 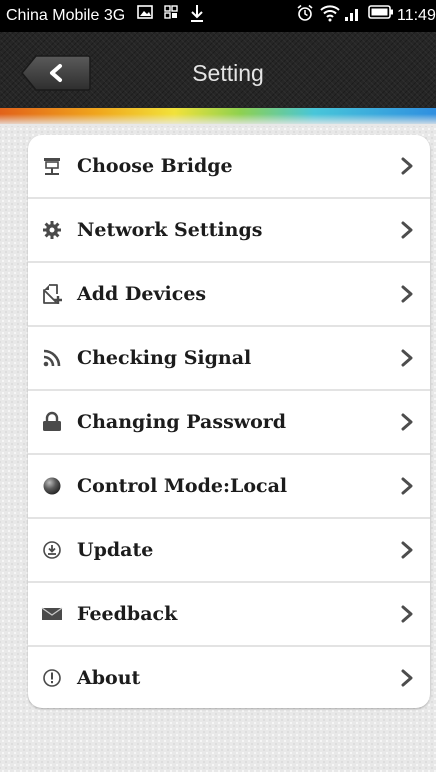 What do you see at coordinates (218, 16) in the screenshot?
I see `status-bar: China Mobile 3G 11:49` at bounding box center [218, 16].